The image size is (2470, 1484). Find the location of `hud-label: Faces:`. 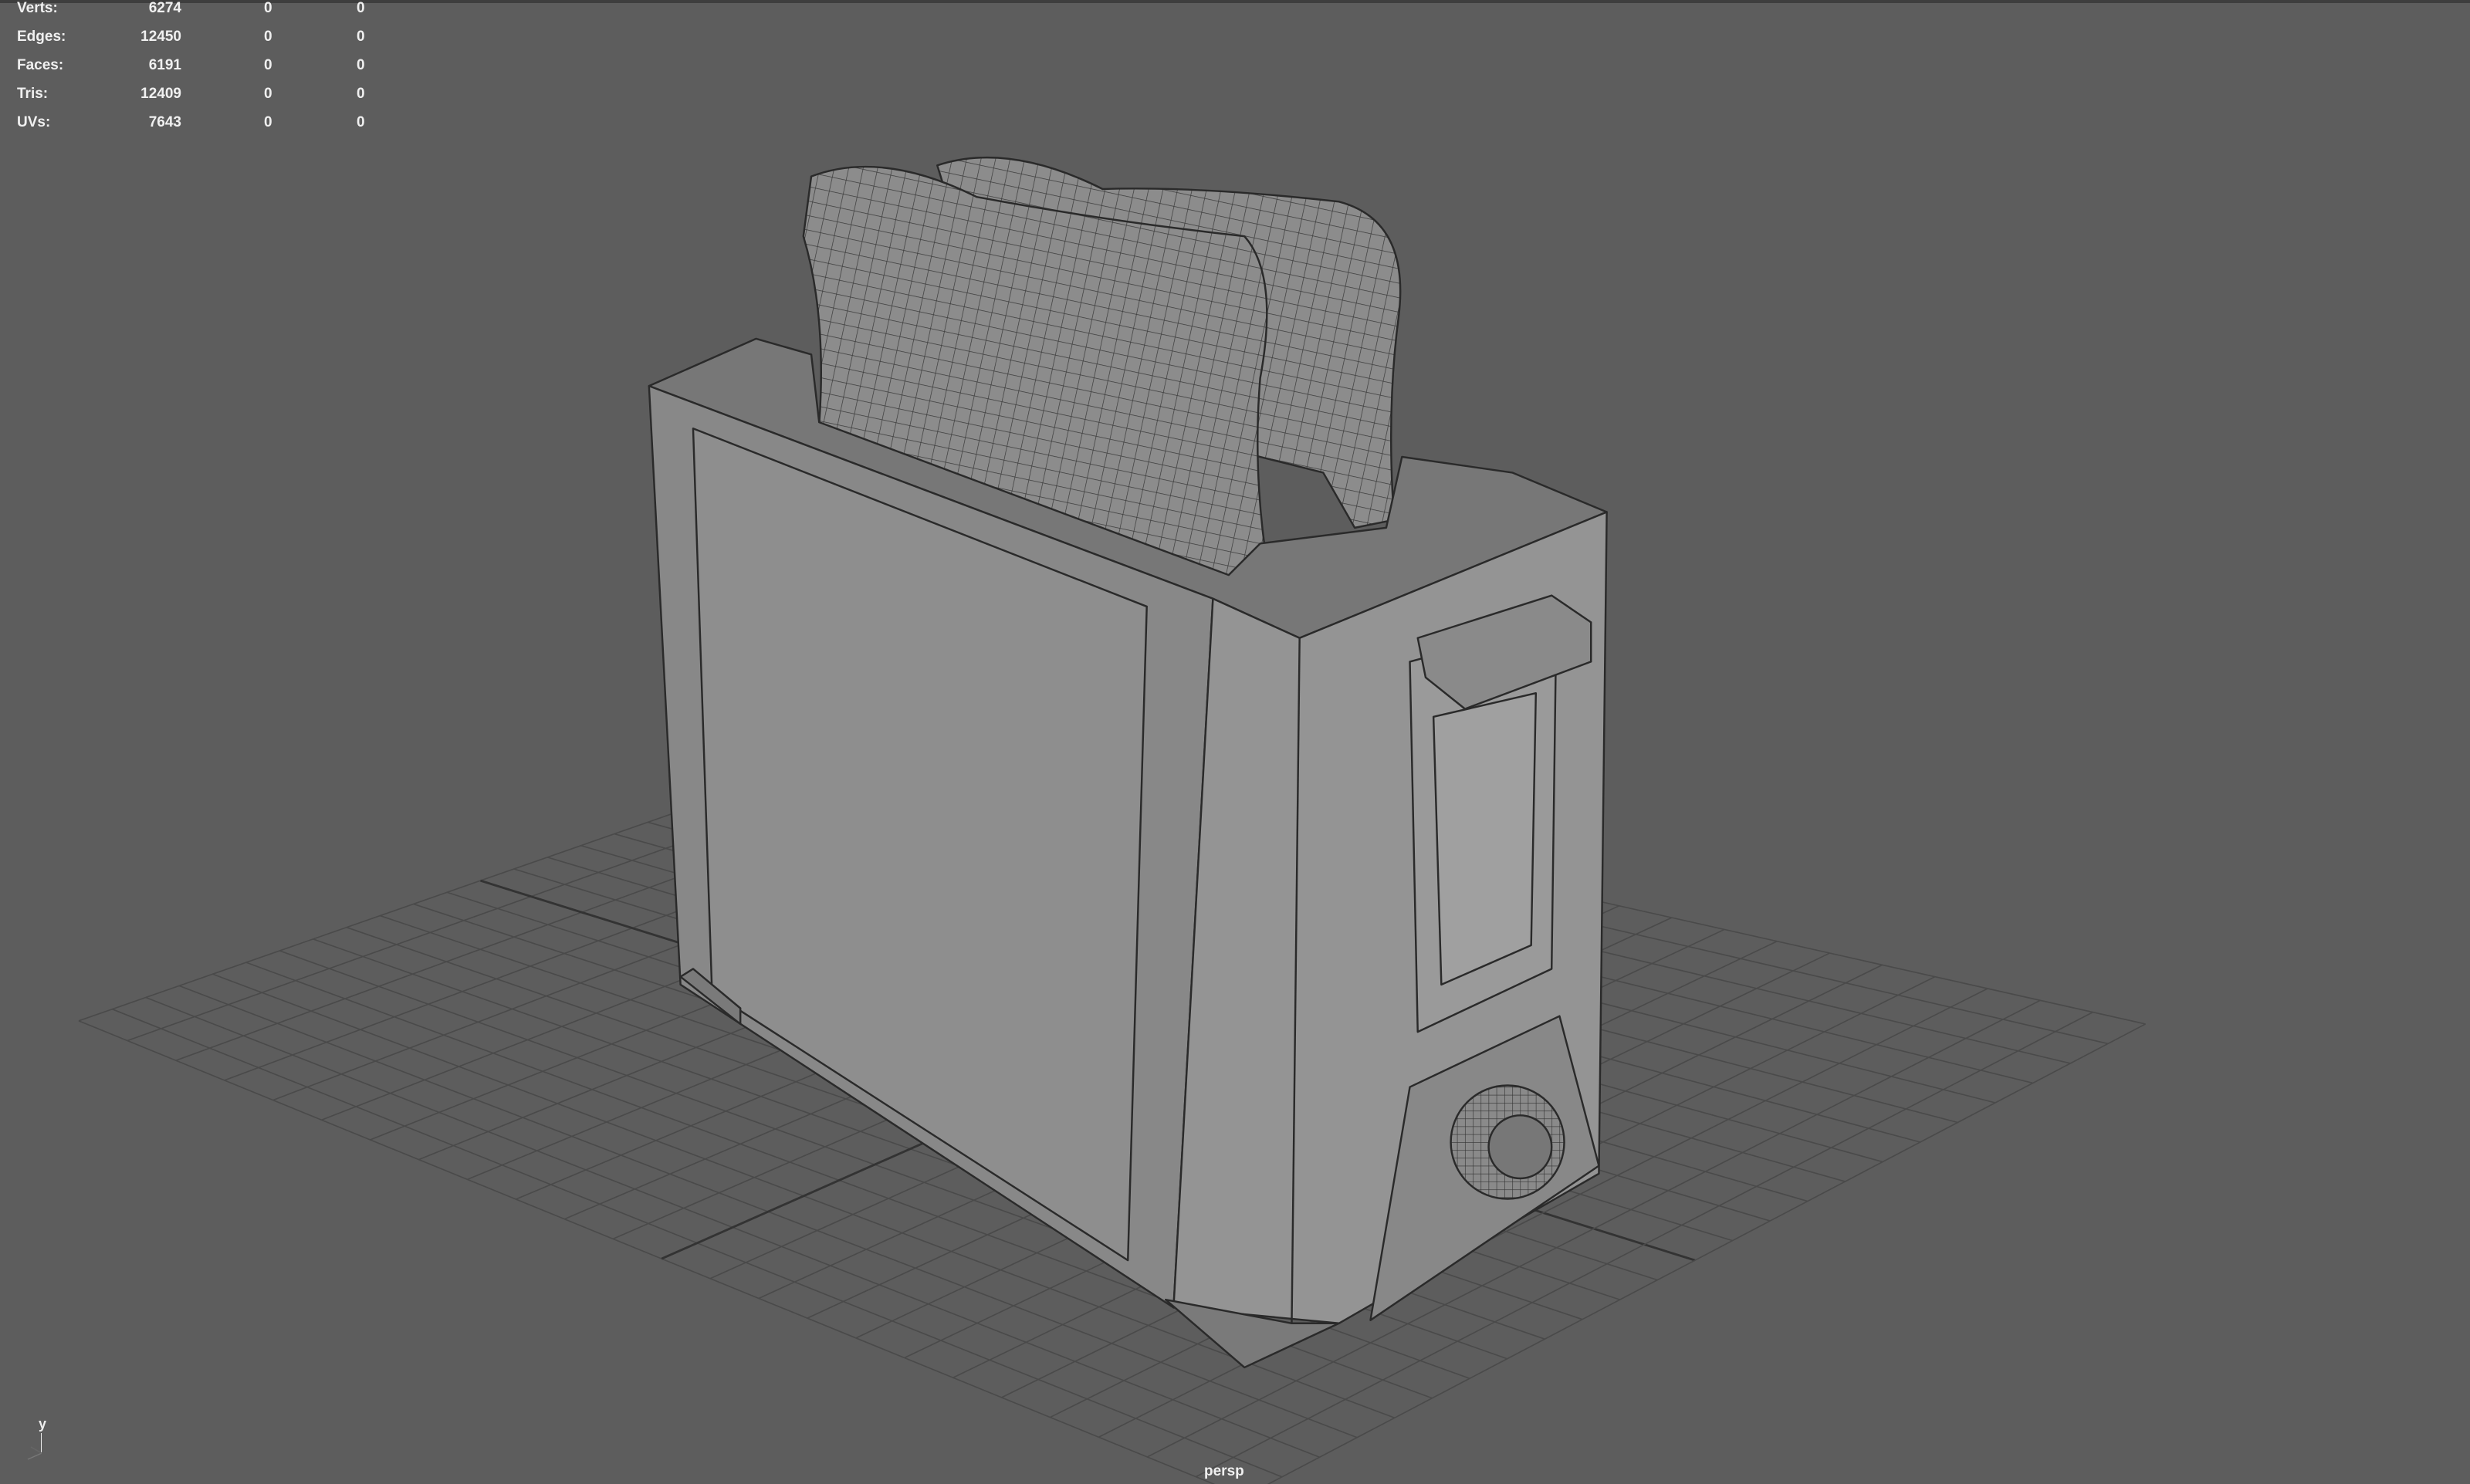

hud-label: Faces: is located at coordinates (40, 65).